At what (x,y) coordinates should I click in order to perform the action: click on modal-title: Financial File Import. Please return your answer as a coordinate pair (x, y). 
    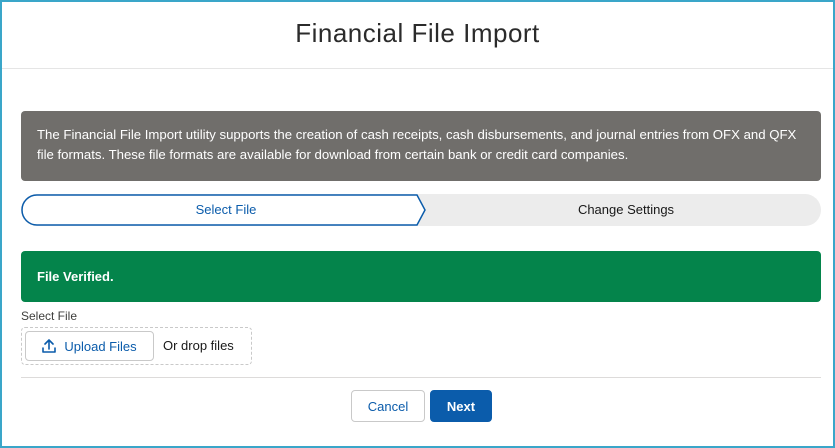
    Looking at the image, I should click on (417, 33).